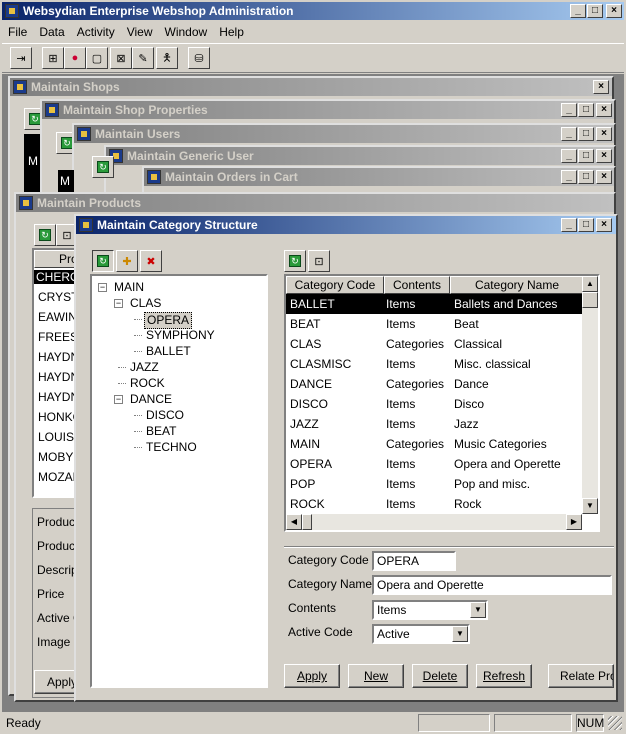  What do you see at coordinates (492, 585) in the screenshot?
I see `category-name-field: Opera and Operette` at bounding box center [492, 585].